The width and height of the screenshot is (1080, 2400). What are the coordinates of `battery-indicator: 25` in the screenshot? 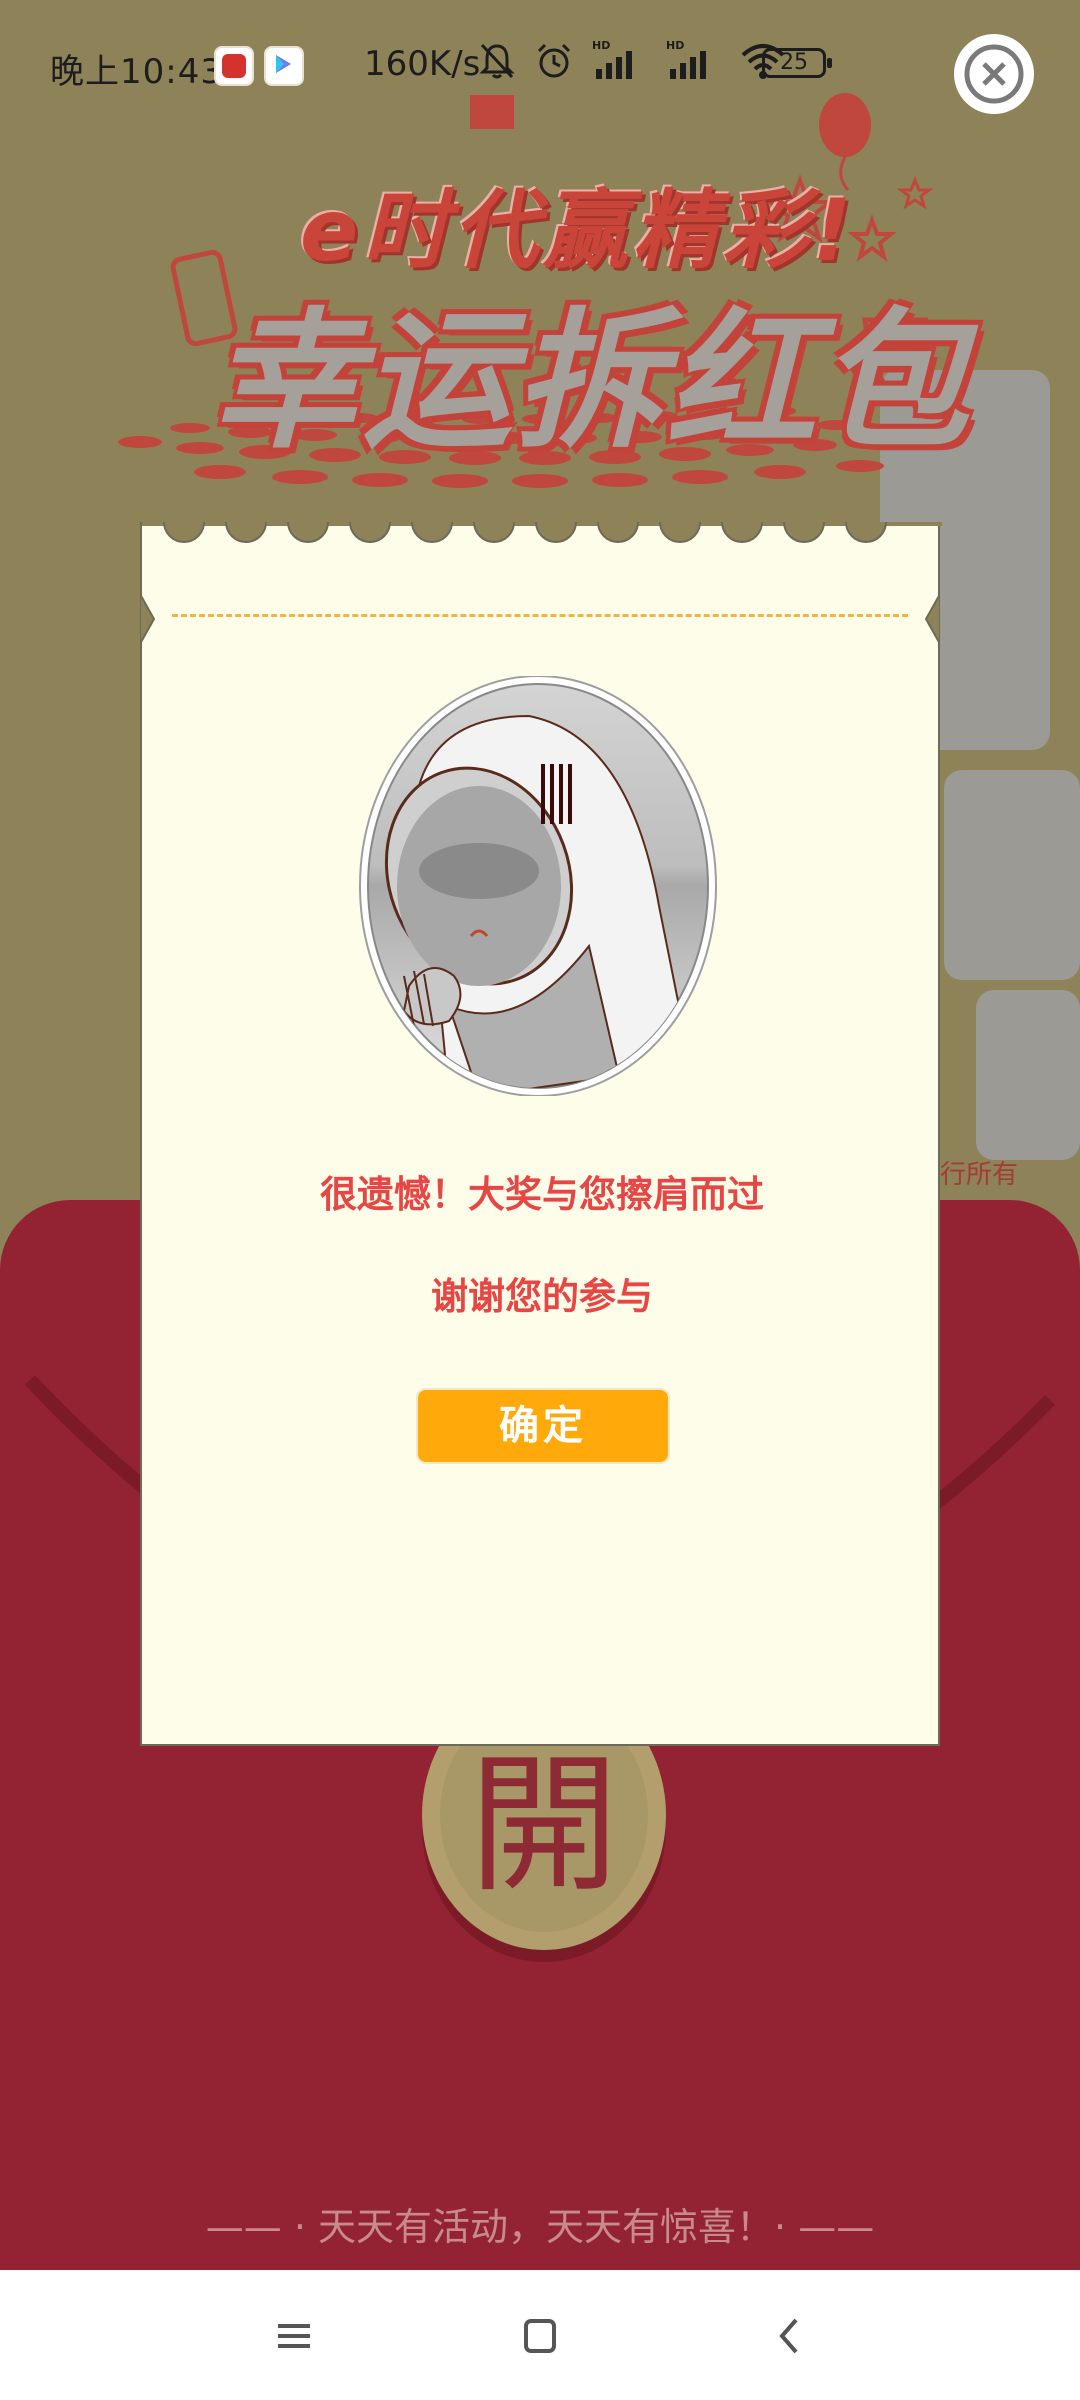 It's located at (797, 63).